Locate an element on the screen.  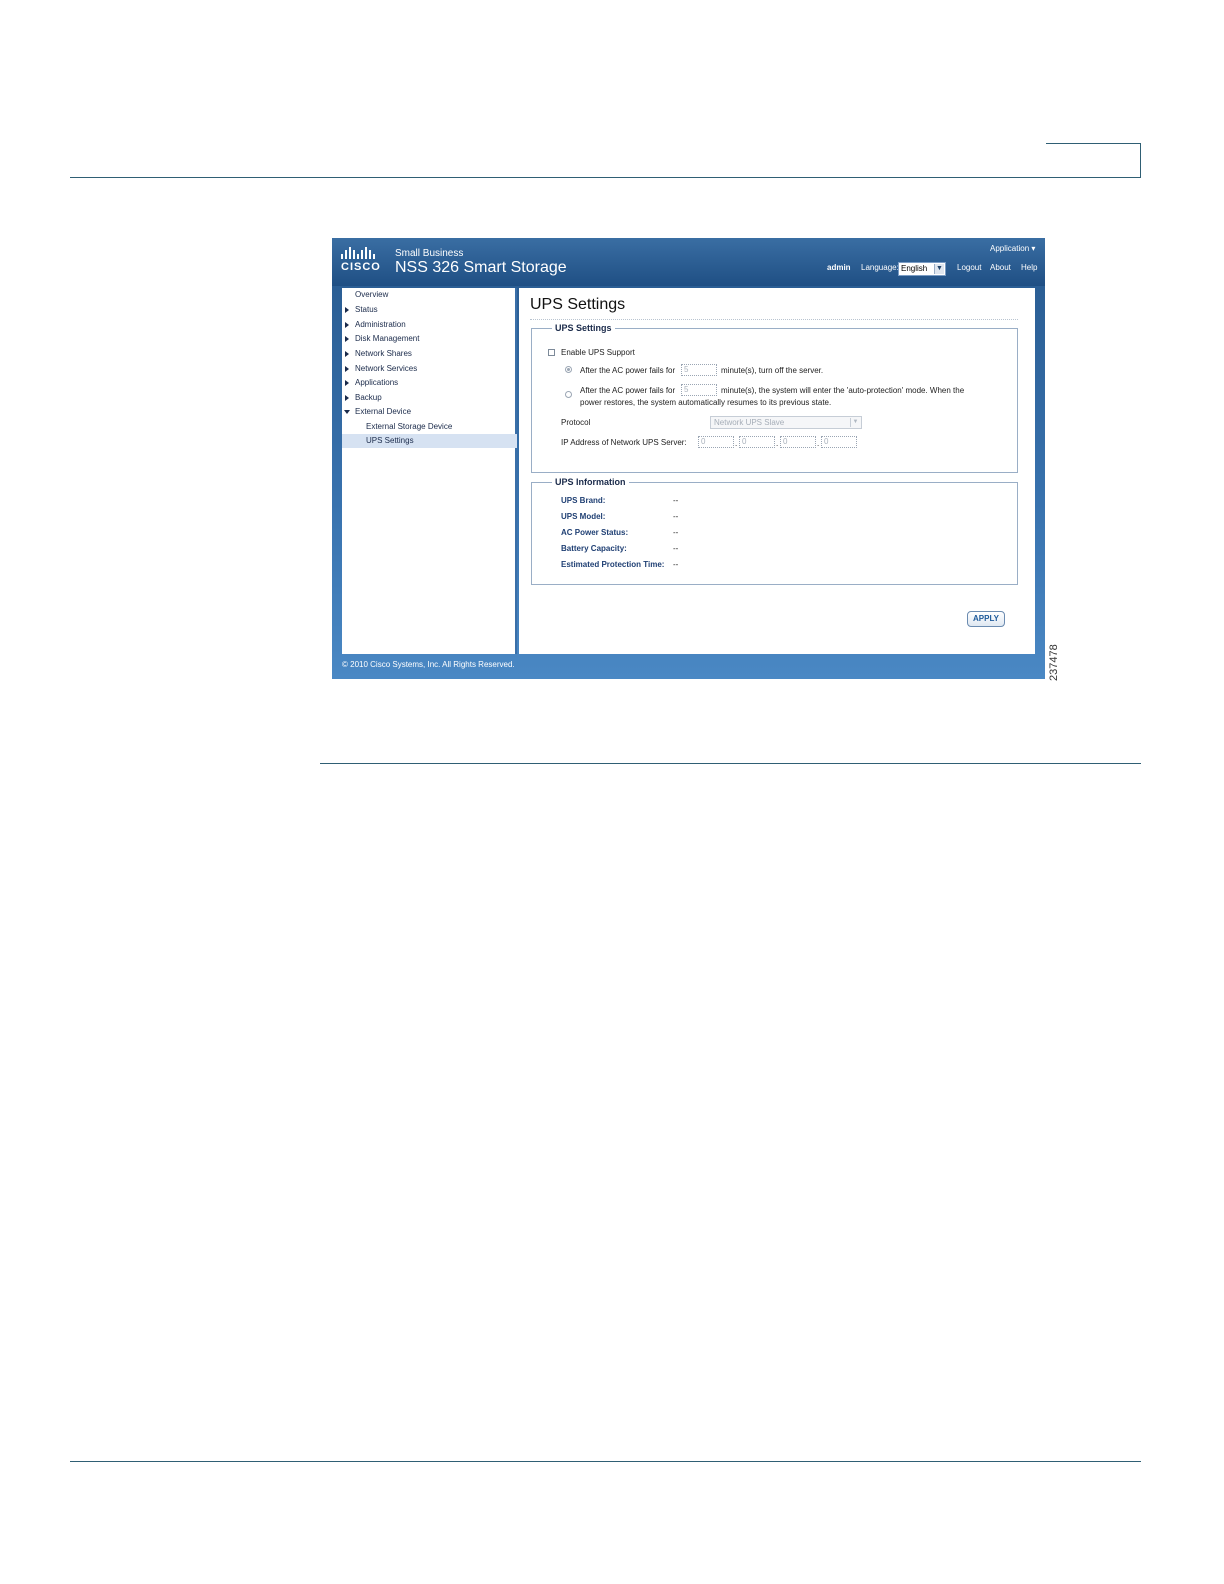
logout-link: Logout is located at coordinates (969, 267).